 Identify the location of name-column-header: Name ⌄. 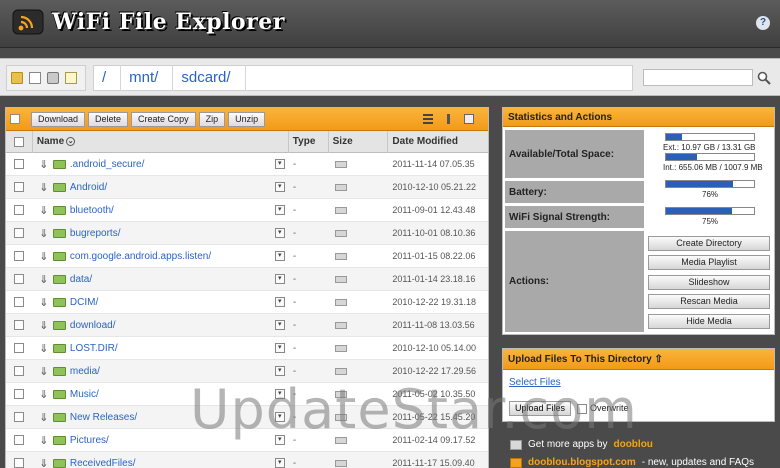
(161, 142).